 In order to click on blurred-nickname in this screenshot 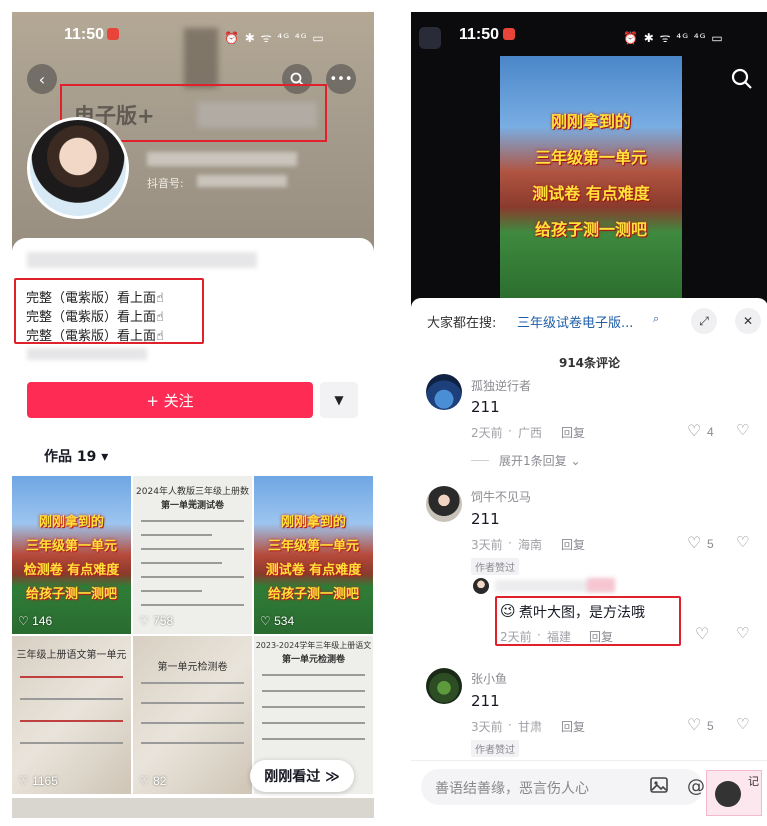, I will do `click(257, 115)`.